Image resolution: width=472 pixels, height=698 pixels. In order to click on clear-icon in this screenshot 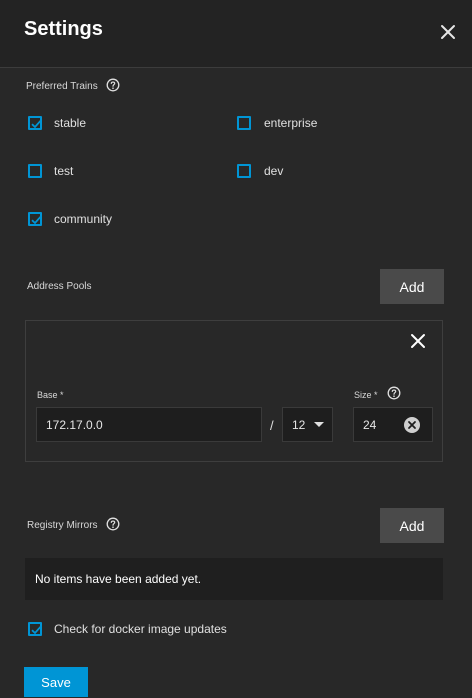, I will do `click(412, 425)`.